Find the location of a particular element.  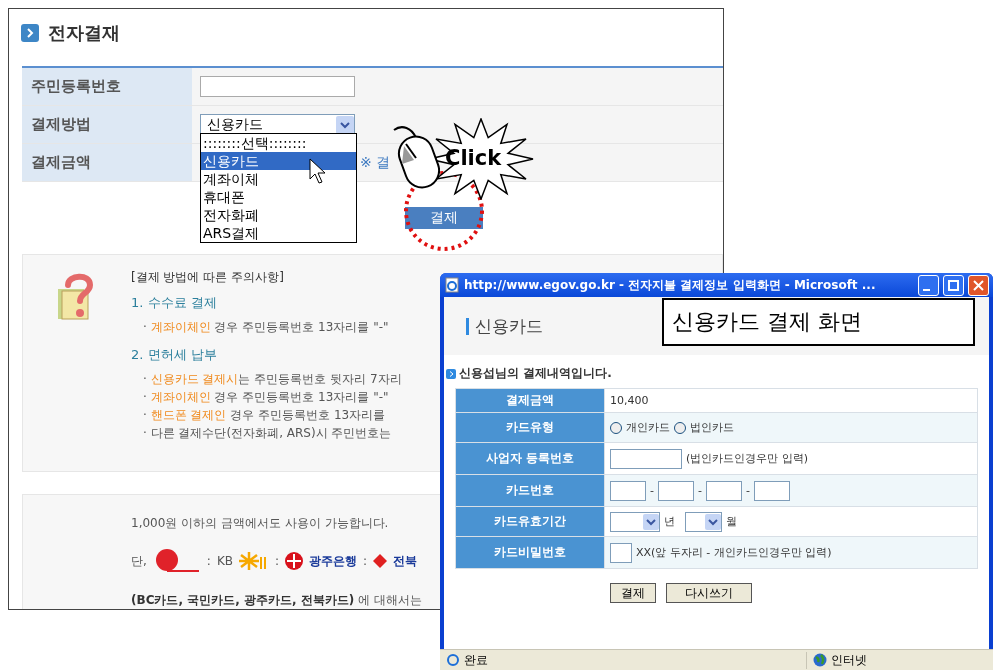

click-label: Click is located at coordinates (473, 158).